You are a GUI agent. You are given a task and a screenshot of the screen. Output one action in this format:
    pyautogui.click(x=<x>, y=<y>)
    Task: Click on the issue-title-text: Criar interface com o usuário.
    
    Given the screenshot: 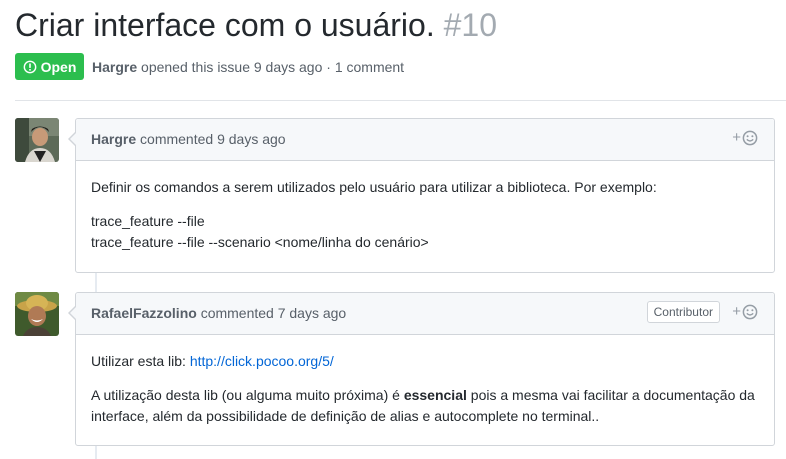 What is the action you would take?
    pyautogui.click(x=225, y=25)
    